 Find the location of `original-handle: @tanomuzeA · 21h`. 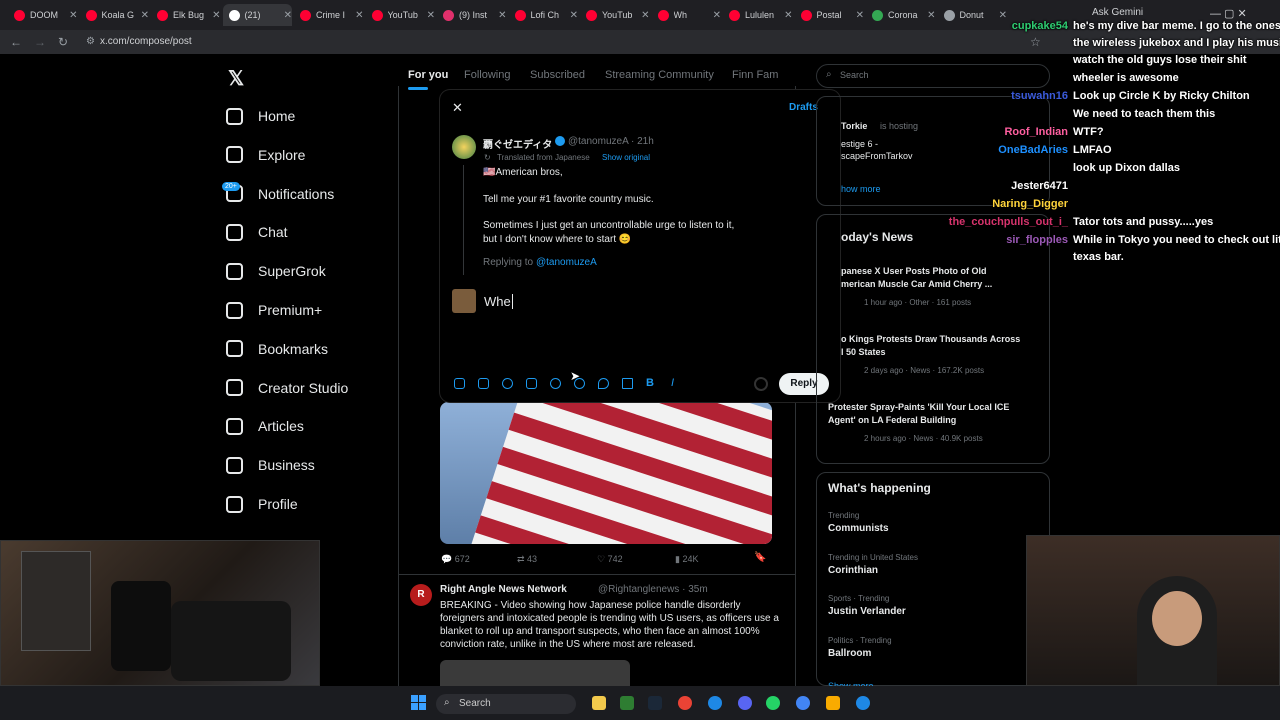

original-handle: @tanomuzeA · 21h is located at coordinates (611, 141).